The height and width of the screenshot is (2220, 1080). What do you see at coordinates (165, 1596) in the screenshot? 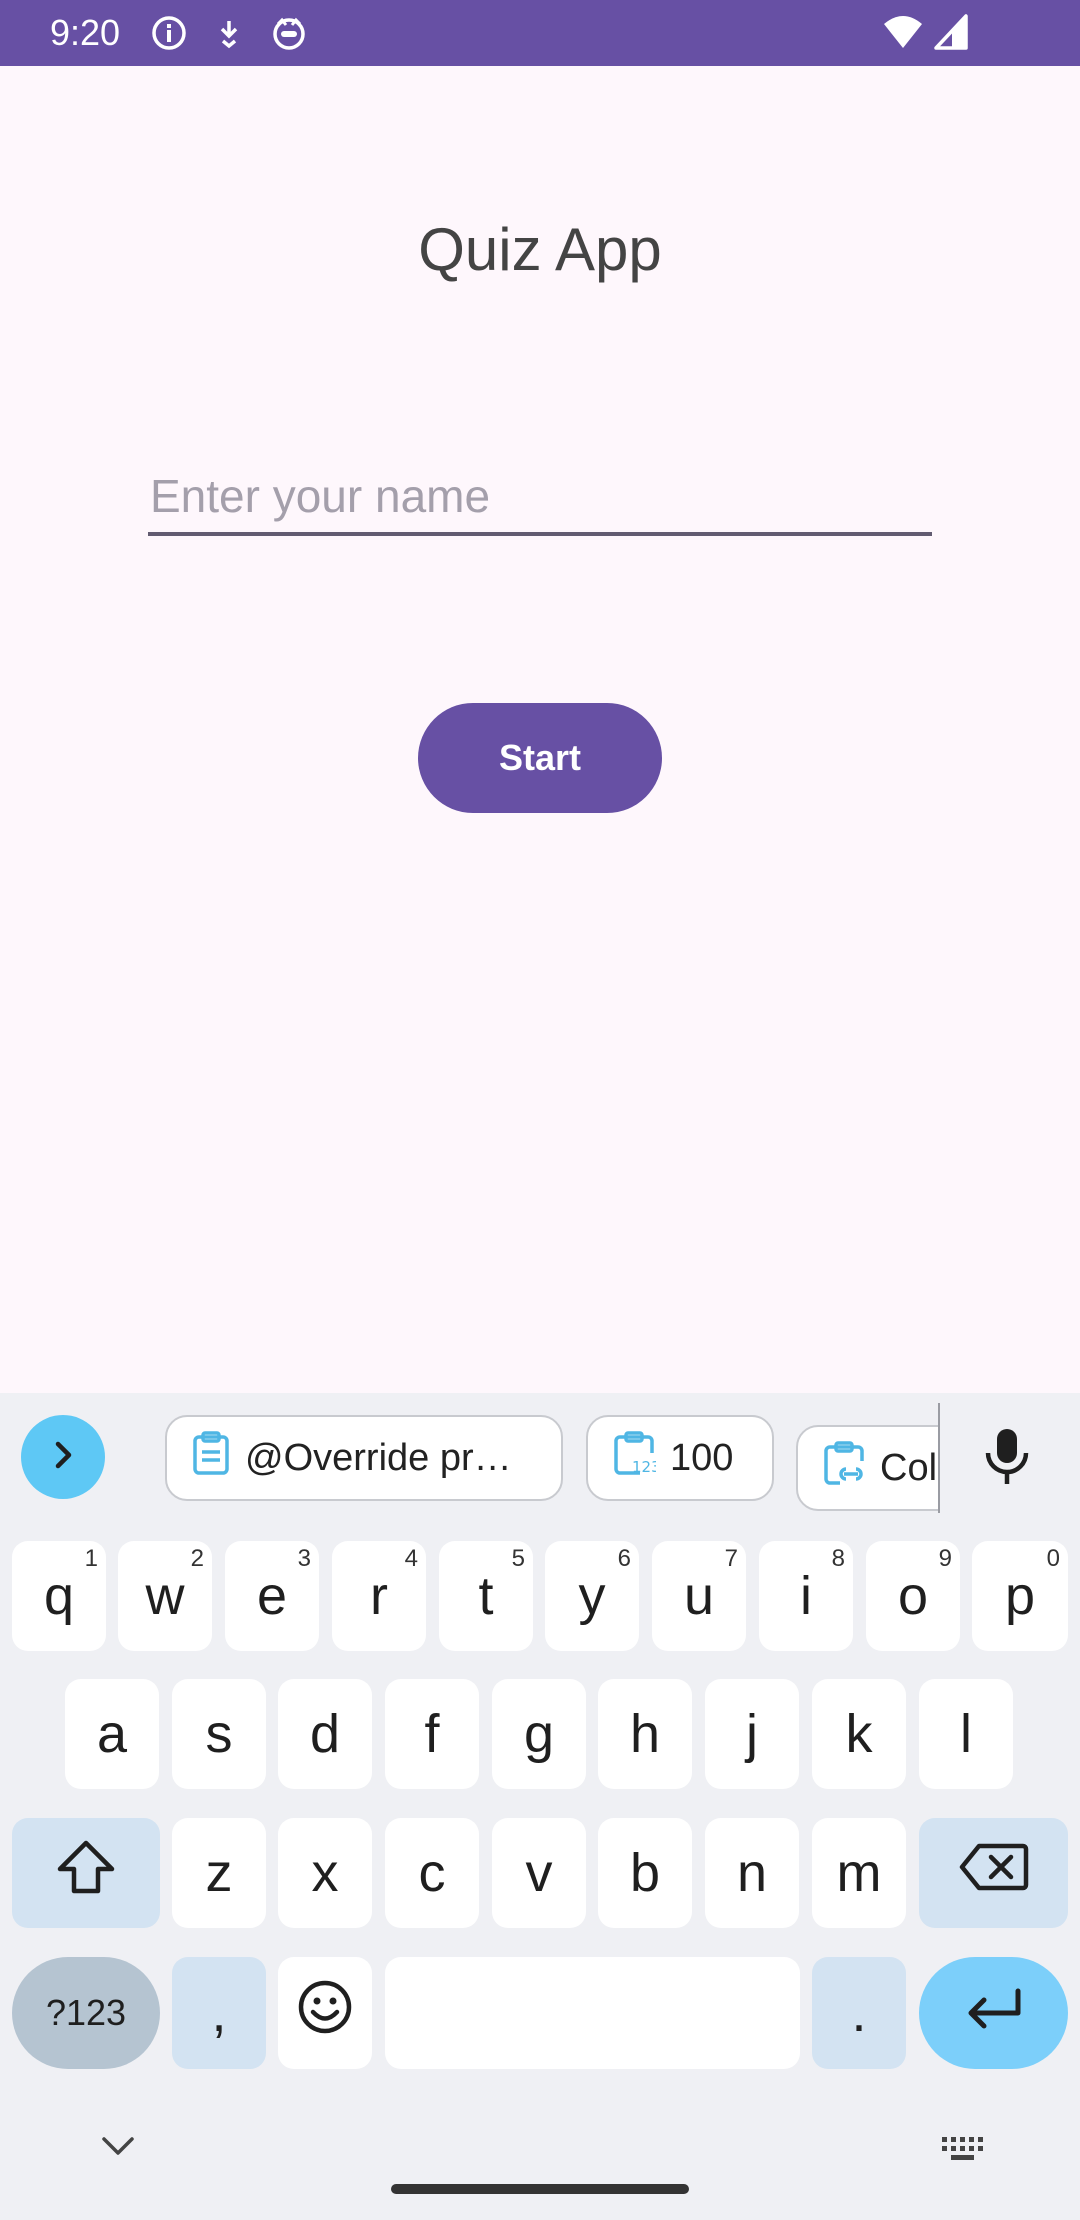
I see `key-w: w2` at bounding box center [165, 1596].